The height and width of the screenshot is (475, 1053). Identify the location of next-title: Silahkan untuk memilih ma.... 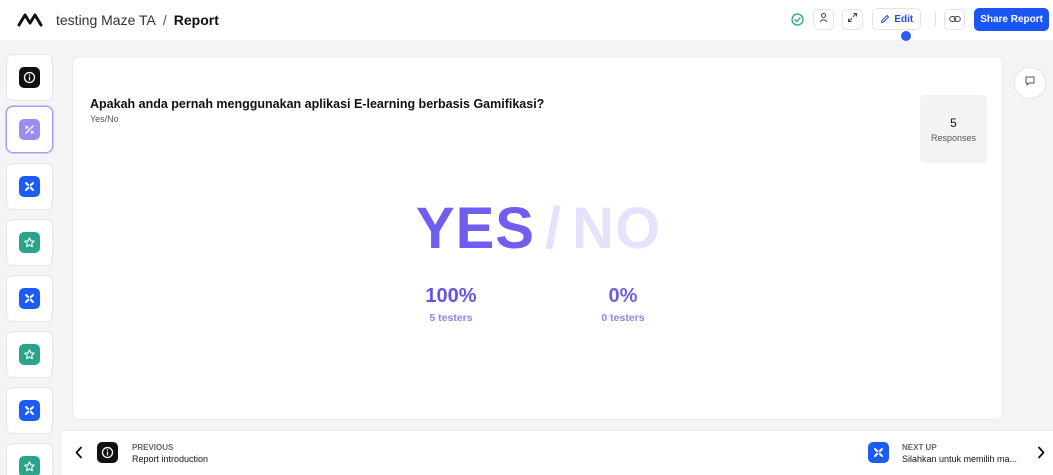
(960, 459).